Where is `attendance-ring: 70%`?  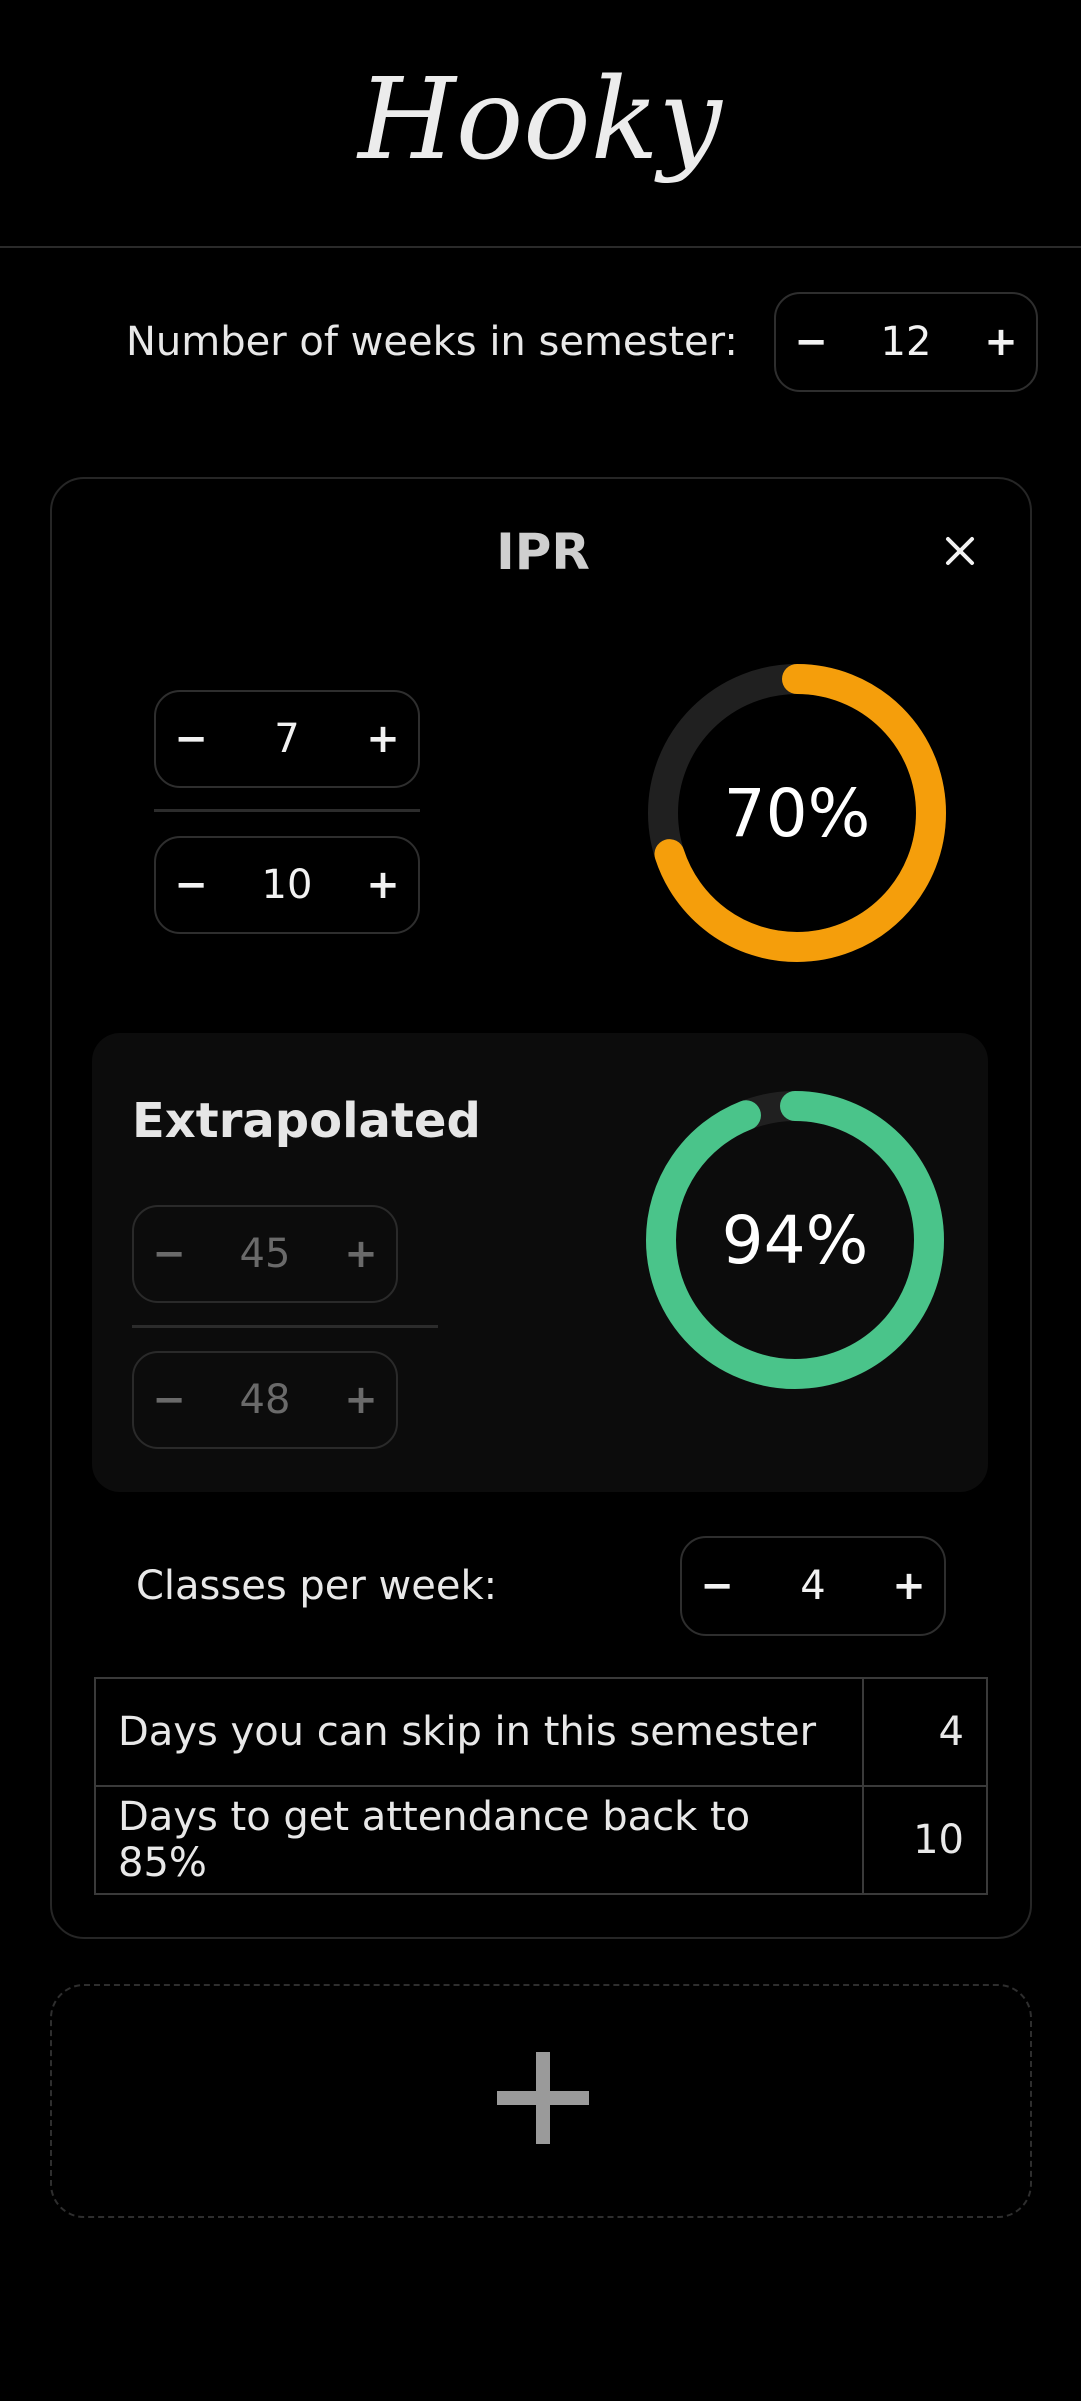
attendance-ring: 70% is located at coordinates (797, 813).